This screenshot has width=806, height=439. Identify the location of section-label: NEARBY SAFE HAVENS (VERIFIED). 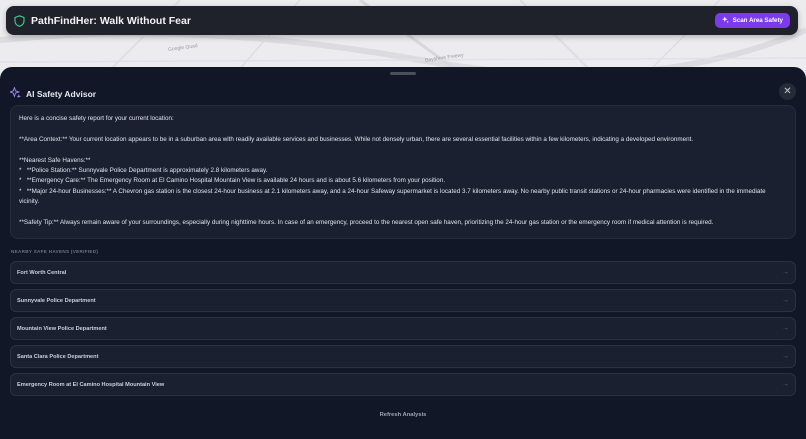
(55, 251).